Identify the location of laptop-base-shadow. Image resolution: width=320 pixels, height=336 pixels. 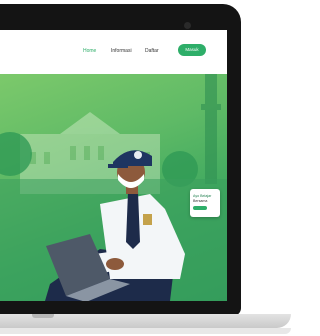
(145, 331).